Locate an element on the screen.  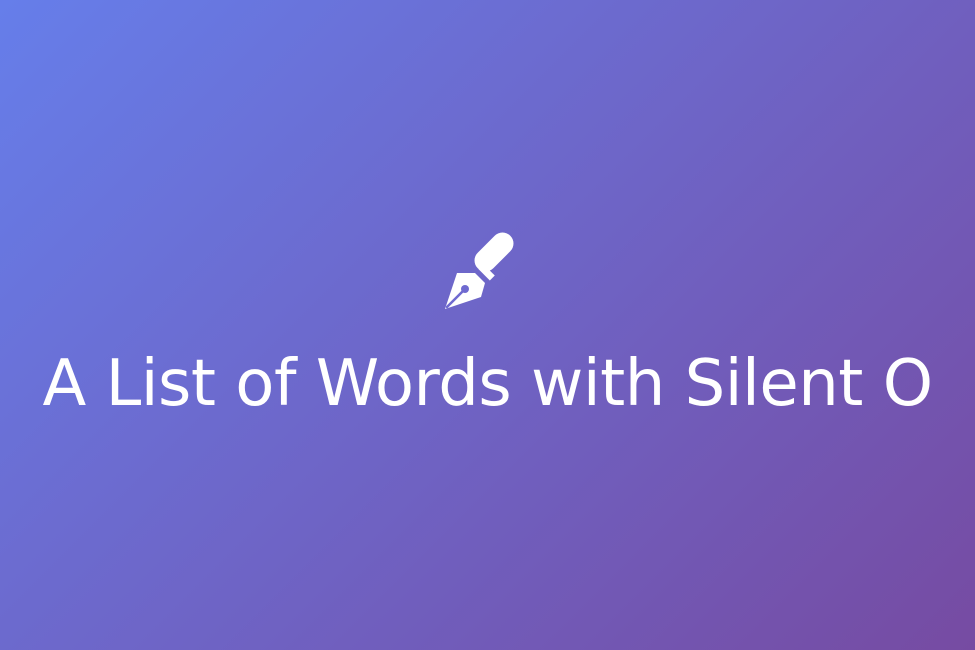
page-title: A List of Words with Silent O is located at coordinates (487, 384).